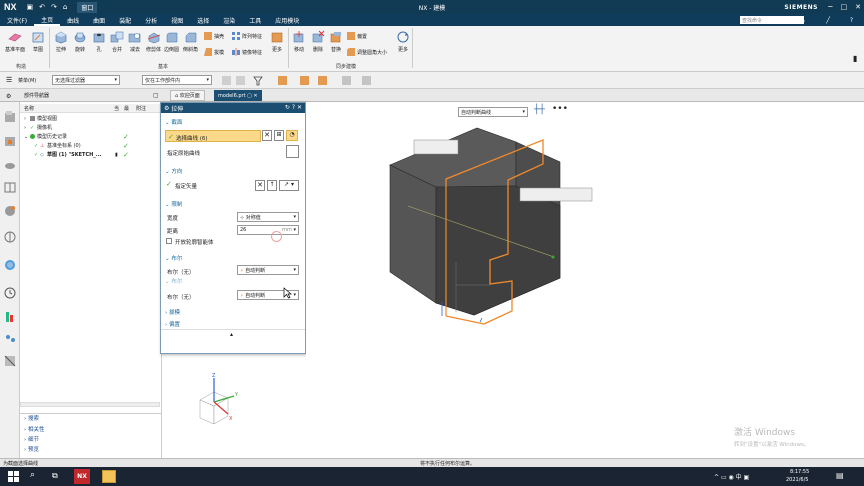  What do you see at coordinates (90, 404) in the screenshot?
I see `navigator-hscrollbar` at bounding box center [90, 404].